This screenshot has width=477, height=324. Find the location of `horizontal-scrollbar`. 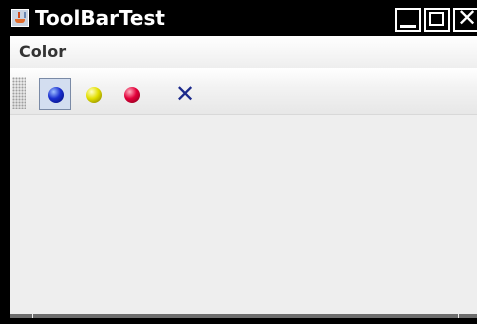

horizontal-scrollbar is located at coordinates (243, 316).